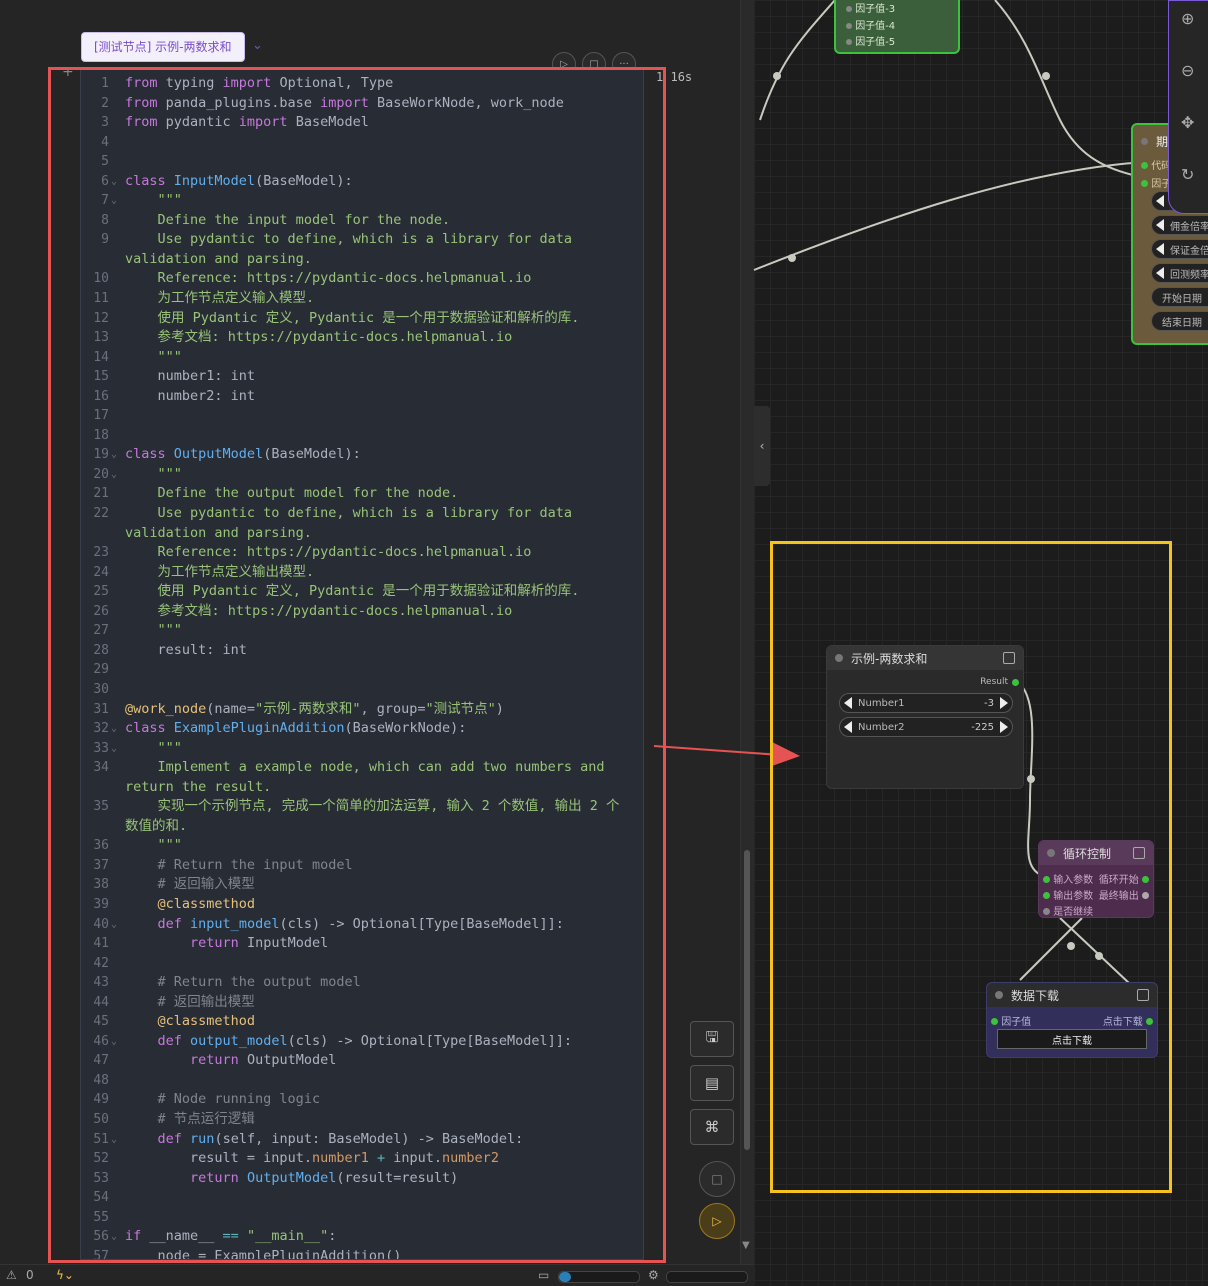  Describe the element at coordinates (362, 123) in the screenshot. I see `code-line: 3 from pydantic import BaseModel` at that location.